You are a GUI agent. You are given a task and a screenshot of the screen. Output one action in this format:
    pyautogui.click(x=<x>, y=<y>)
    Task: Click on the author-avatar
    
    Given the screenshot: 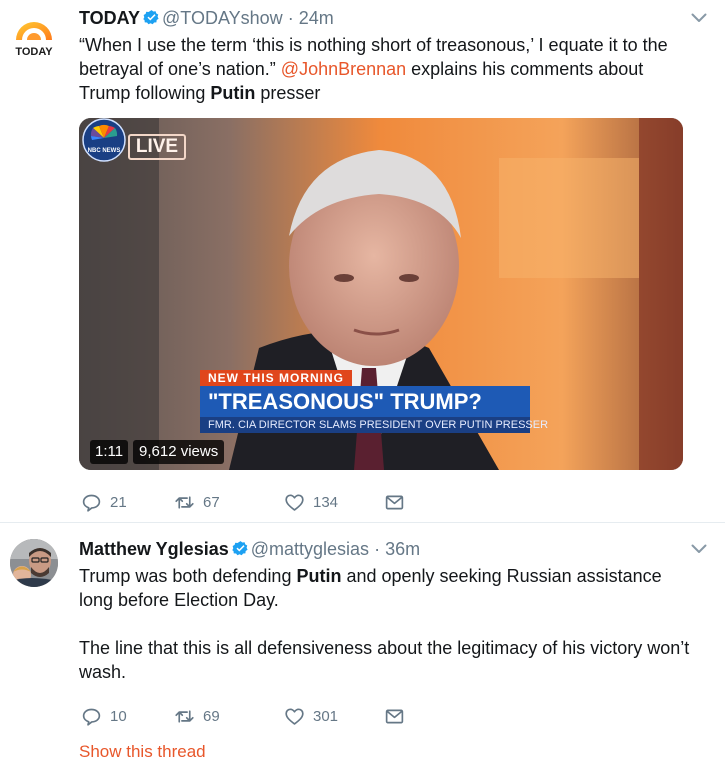 What is the action you would take?
    pyautogui.click(x=34, y=563)
    